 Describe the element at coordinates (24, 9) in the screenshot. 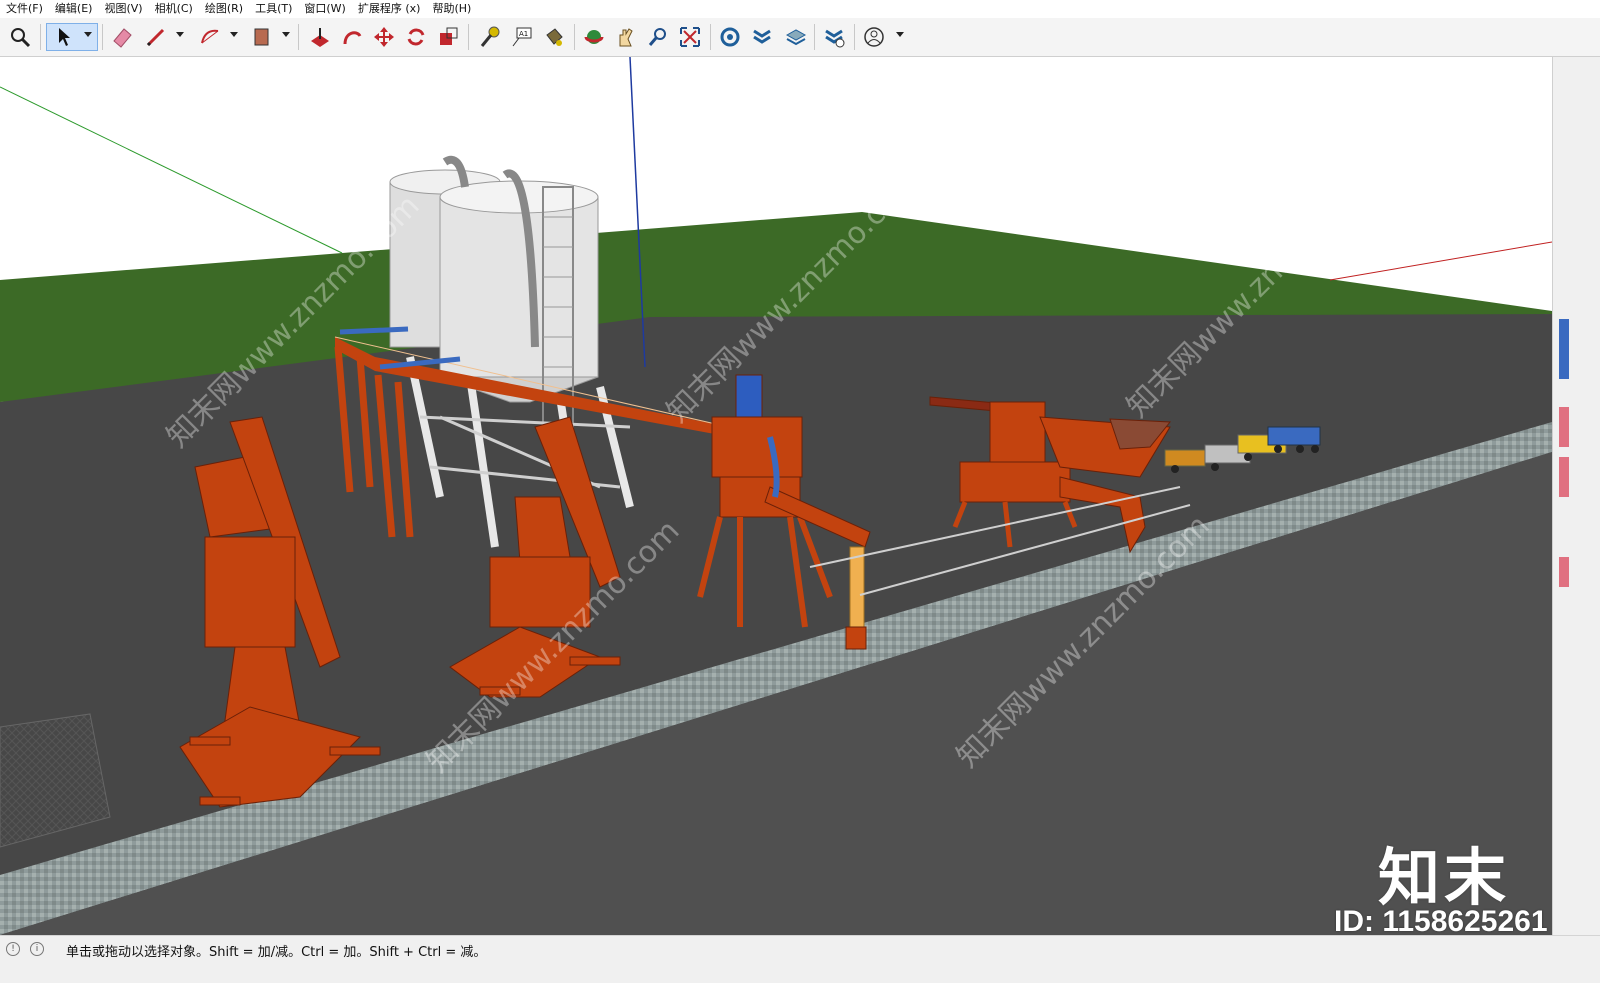

I see `menu-file: 文件(F)` at that location.